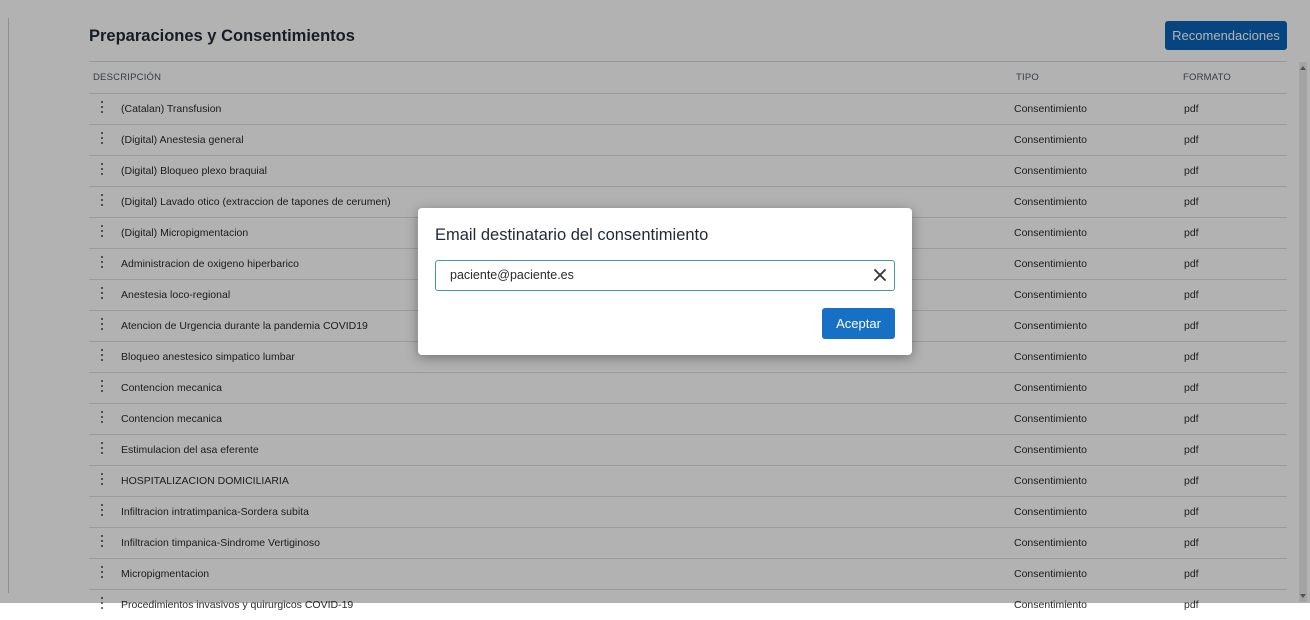  I want to click on dialog-title: Email destinatario del consentimiento, so click(572, 235).